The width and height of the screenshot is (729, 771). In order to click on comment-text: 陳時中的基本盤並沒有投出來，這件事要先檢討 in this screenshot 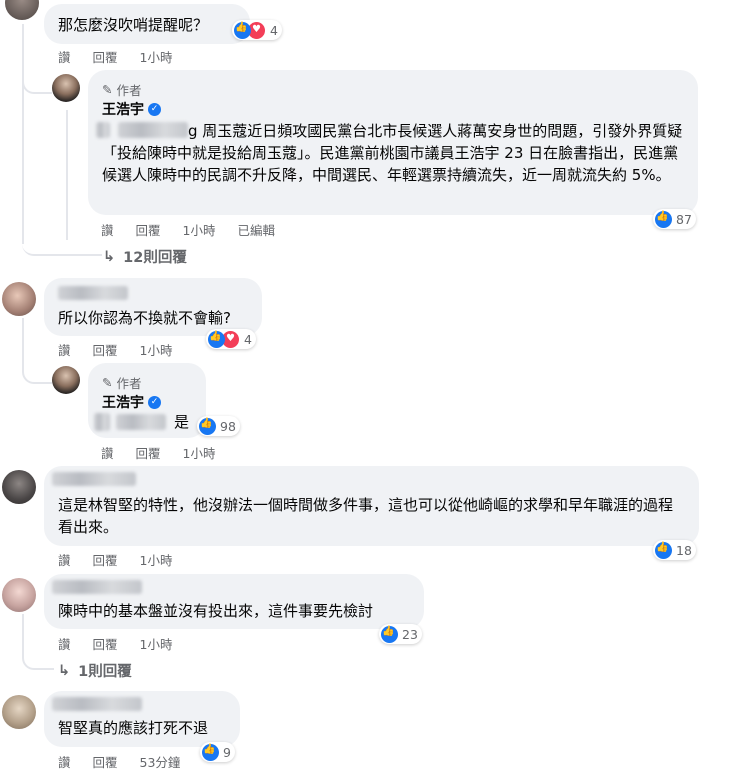, I will do `click(216, 611)`.